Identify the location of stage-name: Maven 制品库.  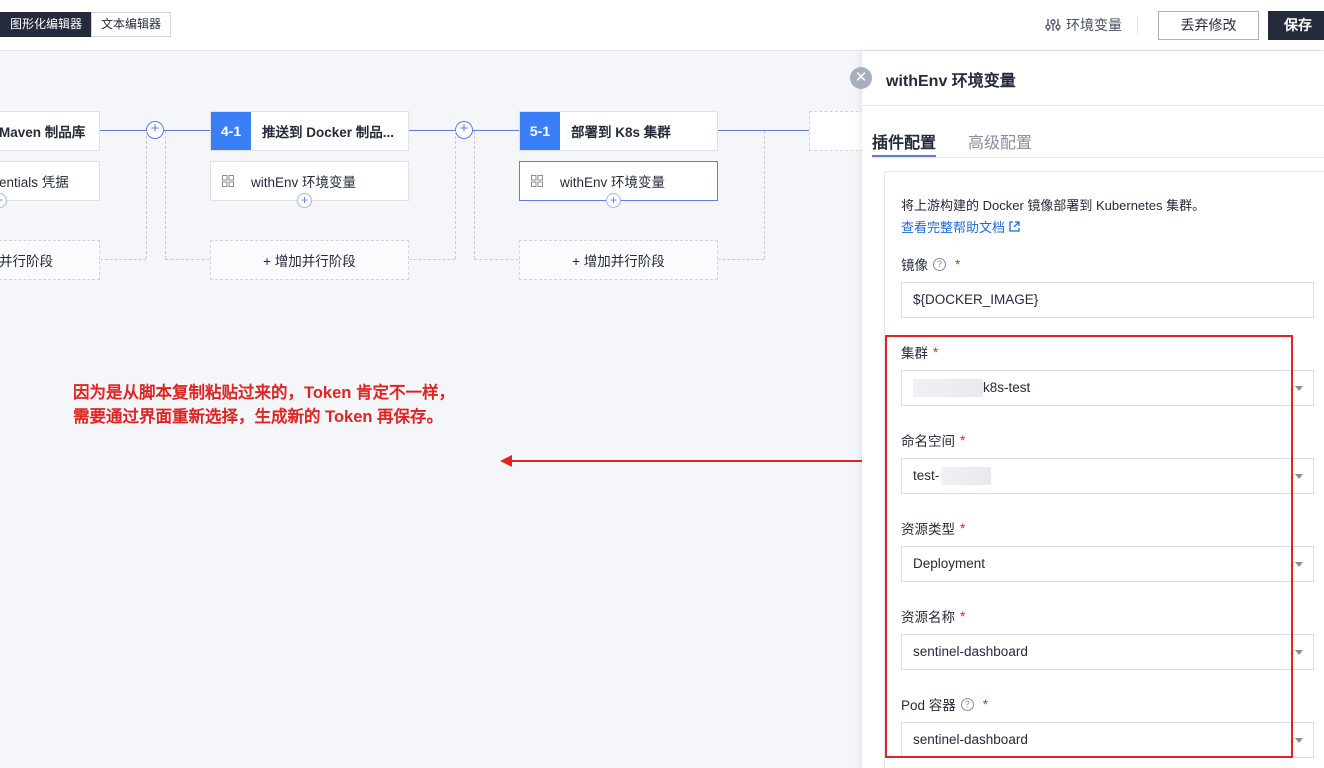
(43, 132).